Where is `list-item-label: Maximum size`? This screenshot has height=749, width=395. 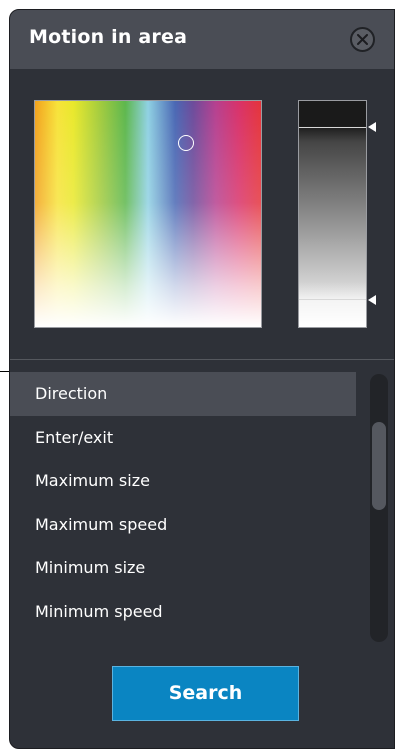 list-item-label: Maximum size is located at coordinates (92, 480).